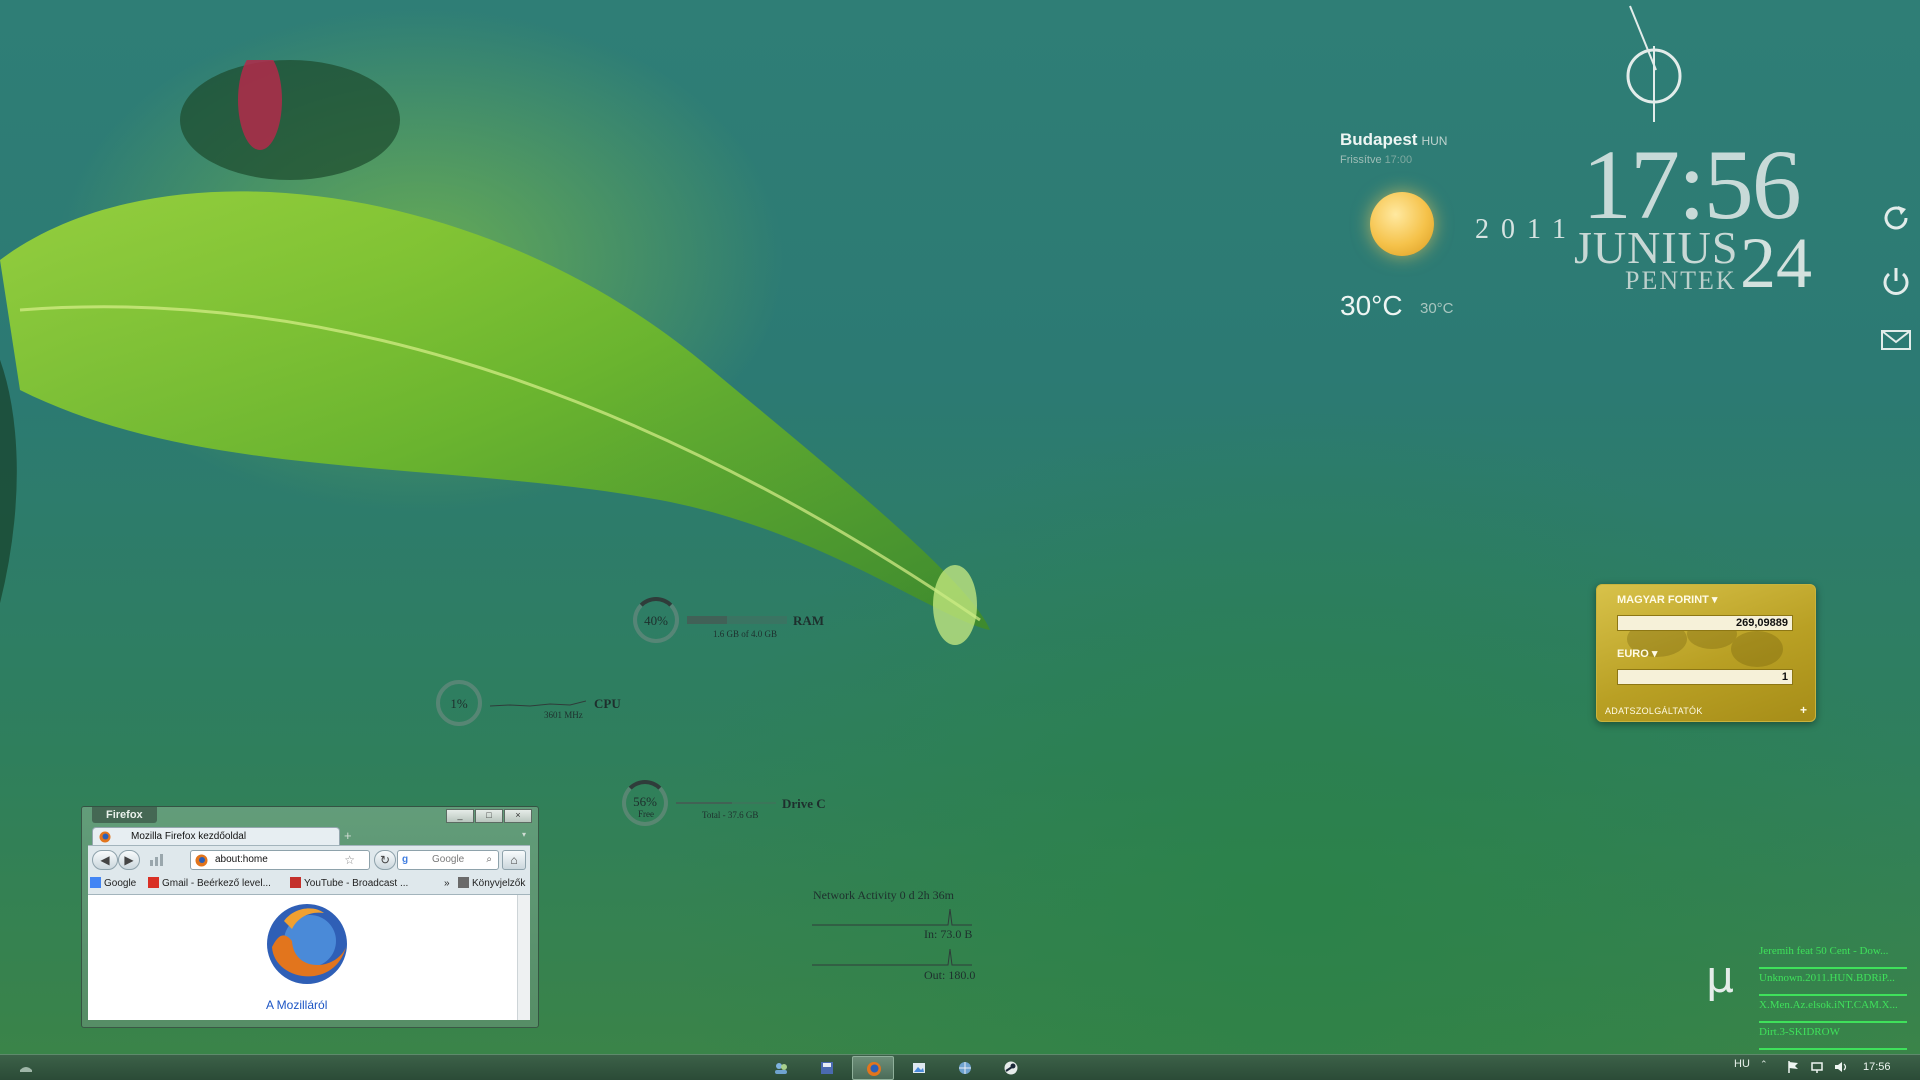  What do you see at coordinates (26, 1068) in the screenshot?
I see `start-icon` at bounding box center [26, 1068].